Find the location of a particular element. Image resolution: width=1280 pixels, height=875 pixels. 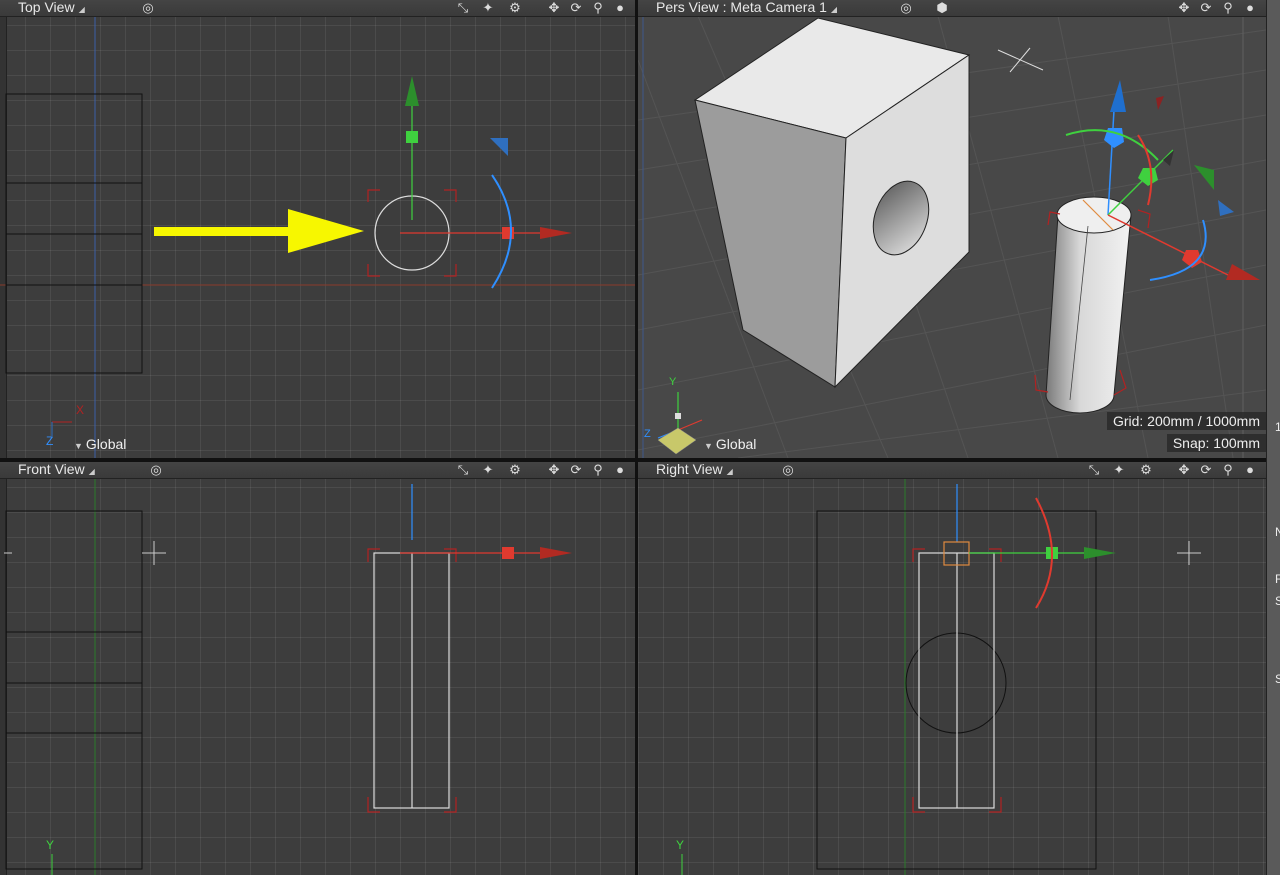

pers-axis-y-label: Y is located at coordinates (673, 382).